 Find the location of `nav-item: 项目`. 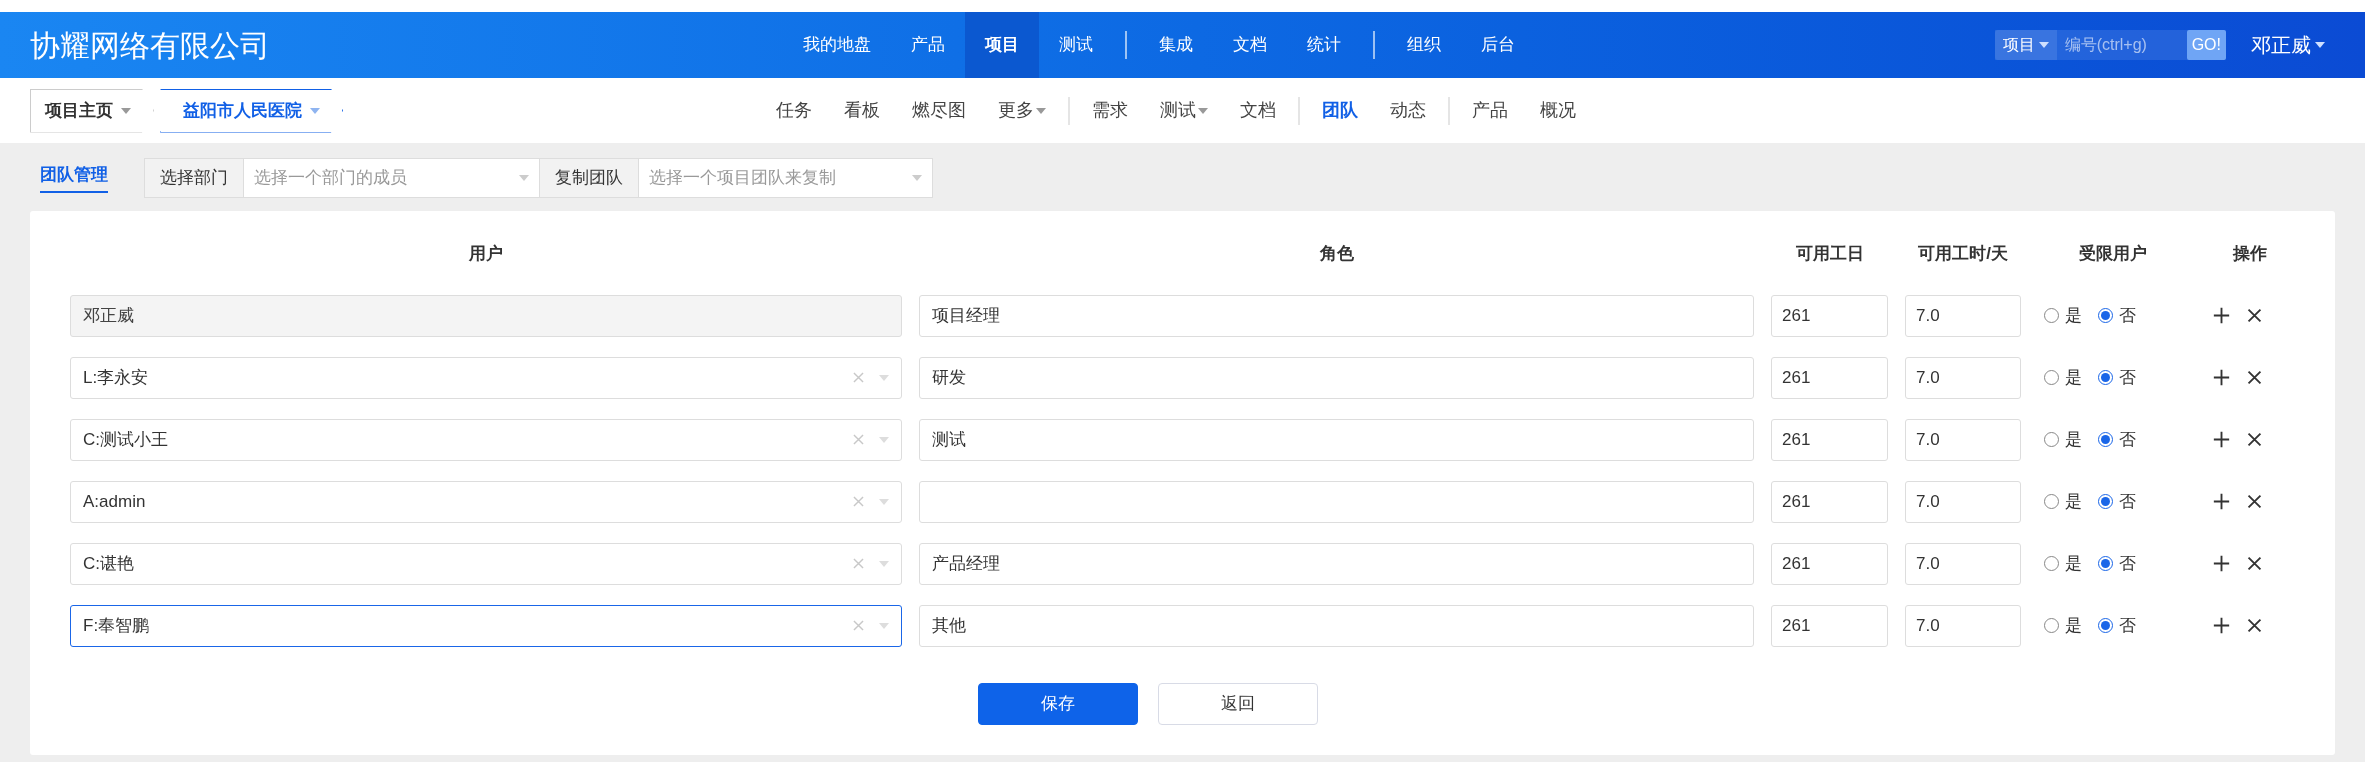

nav-item: 项目 is located at coordinates (1002, 45).